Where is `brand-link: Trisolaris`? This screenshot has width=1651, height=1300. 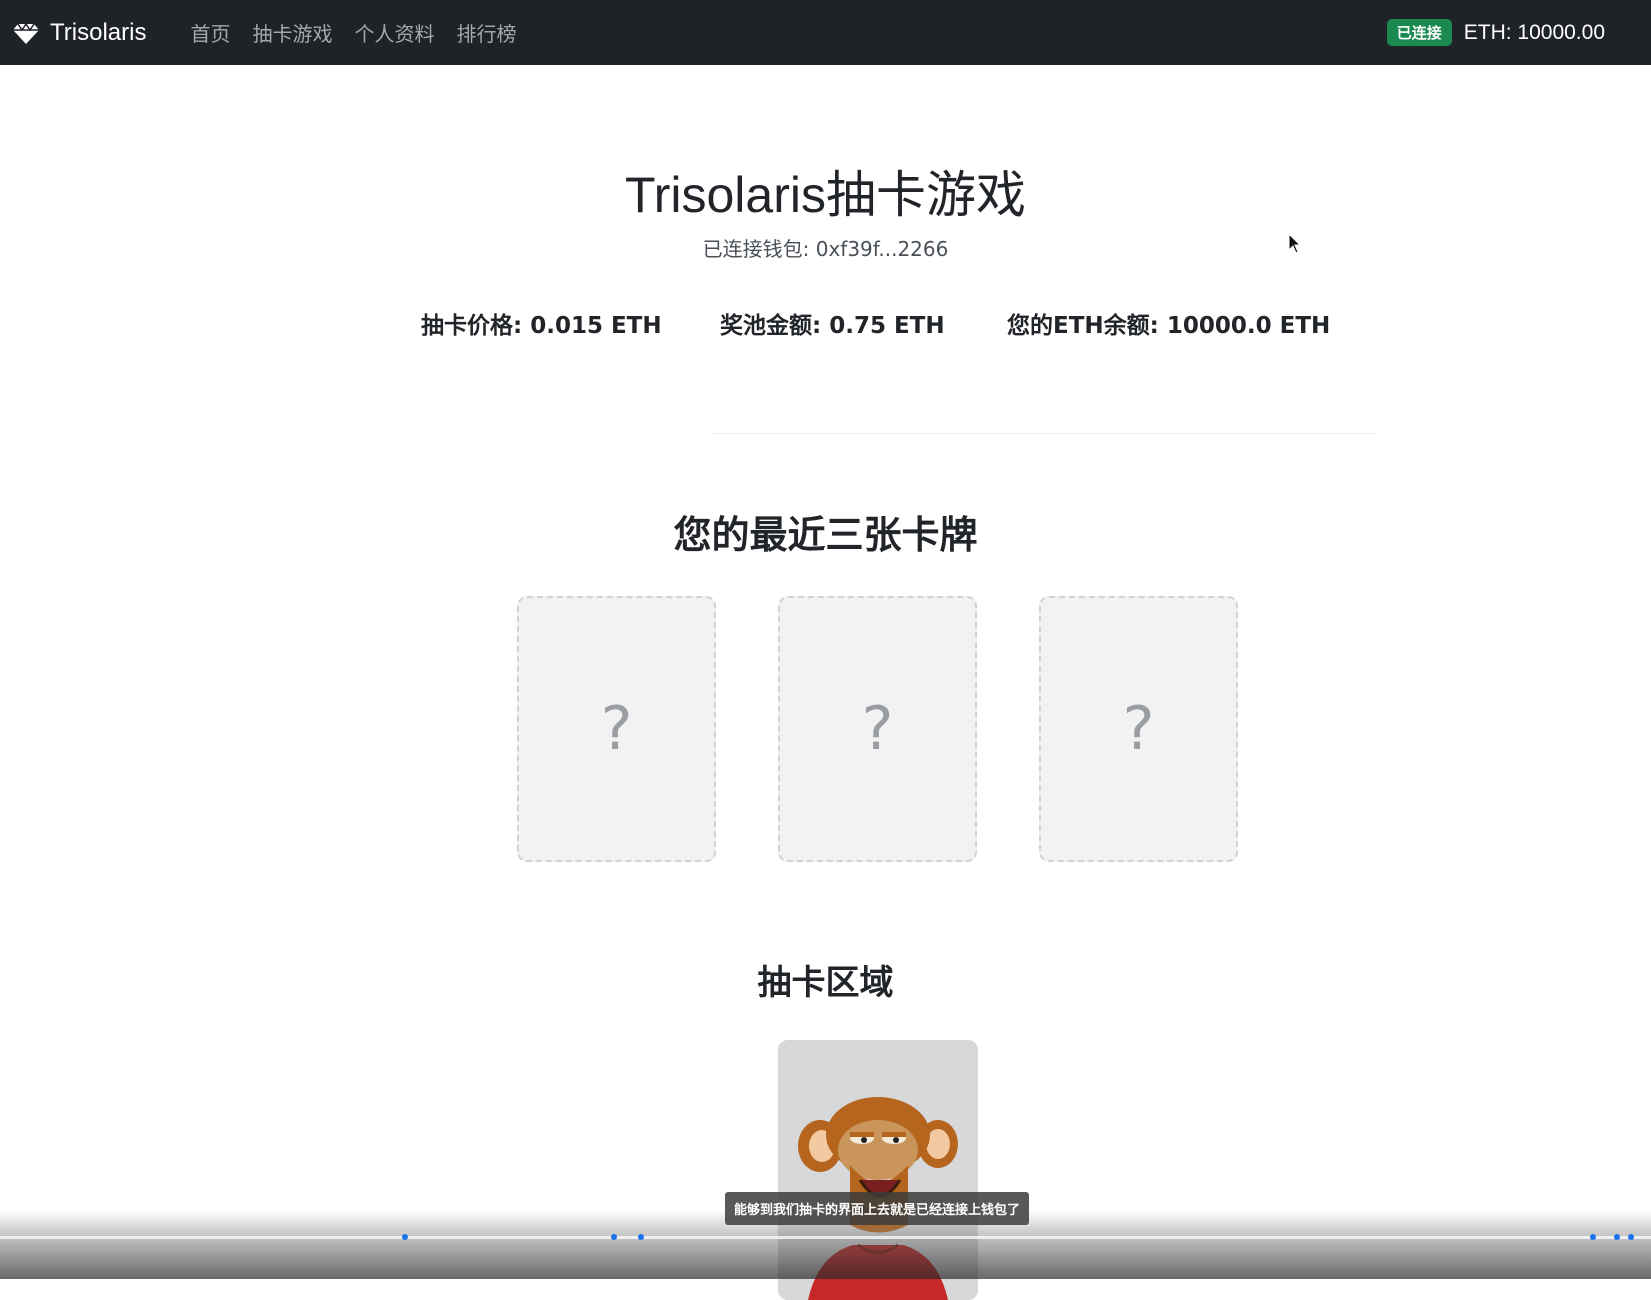
brand-link: Trisolaris is located at coordinates (79, 33).